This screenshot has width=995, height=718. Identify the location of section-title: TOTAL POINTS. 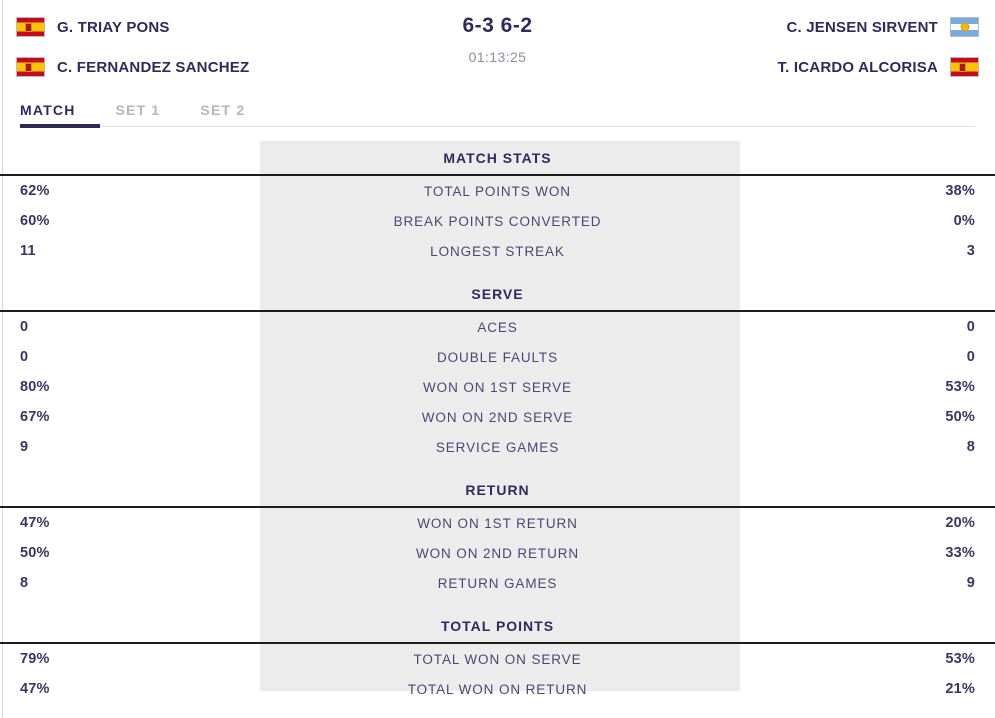
(497, 625).